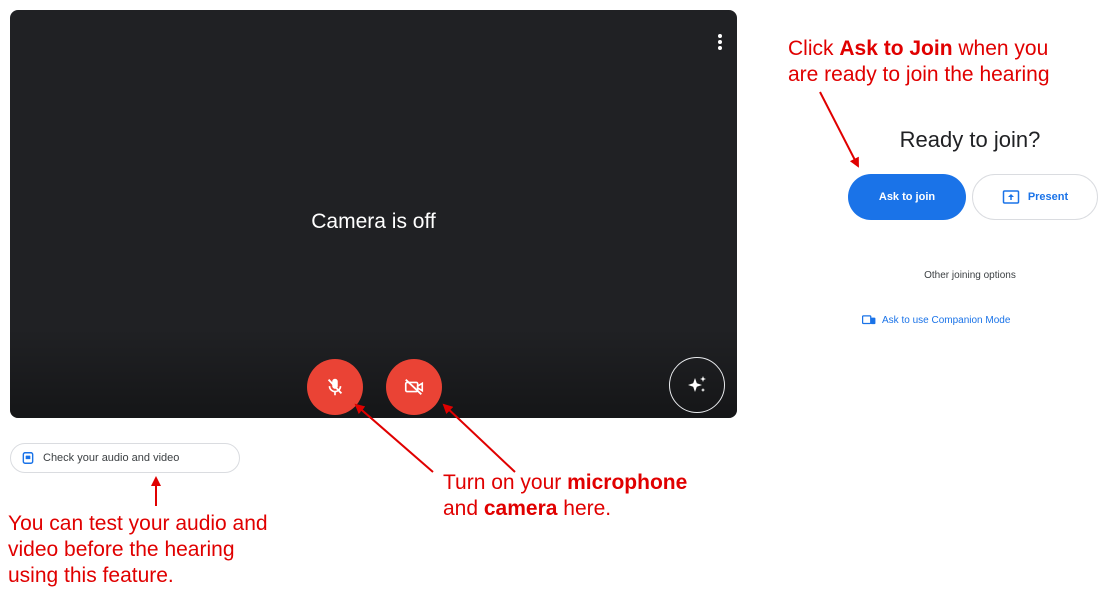  I want to click on companion-mode-link: Ask to use Companion Mode, so click(936, 320).